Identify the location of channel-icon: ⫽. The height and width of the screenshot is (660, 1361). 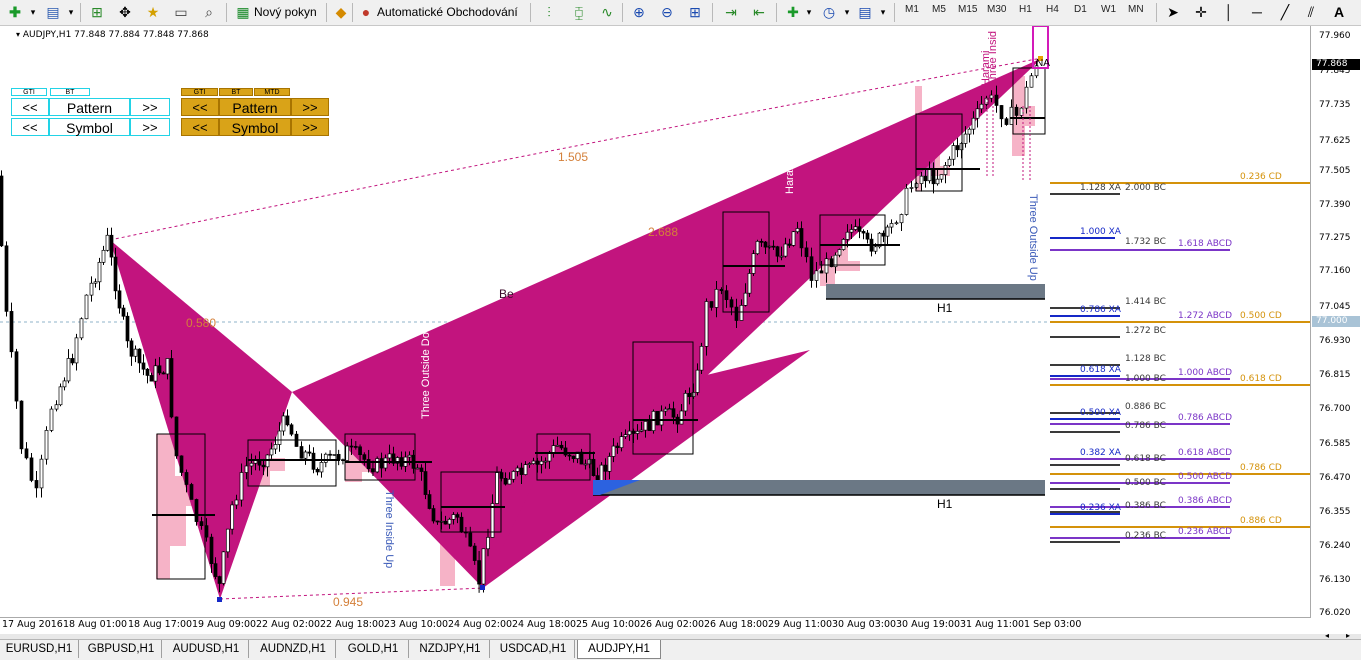
(1311, 12).